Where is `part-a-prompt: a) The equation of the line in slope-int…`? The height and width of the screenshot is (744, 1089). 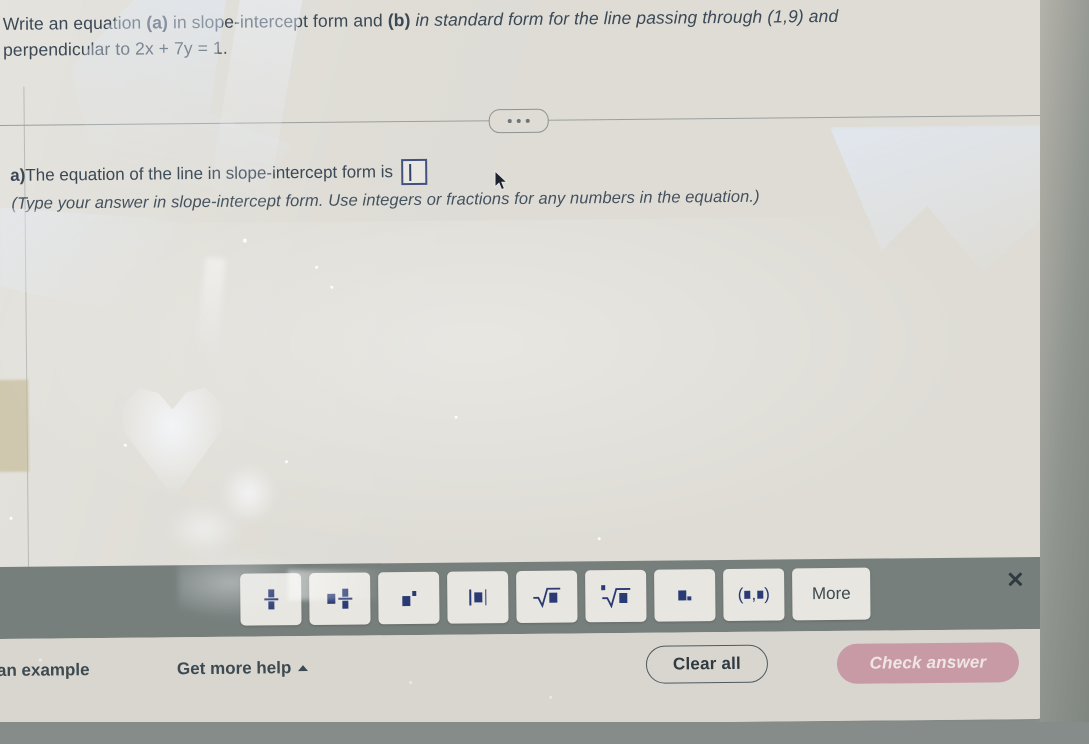 part-a-prompt: a) The equation of the line in slope-int… is located at coordinates (219, 173).